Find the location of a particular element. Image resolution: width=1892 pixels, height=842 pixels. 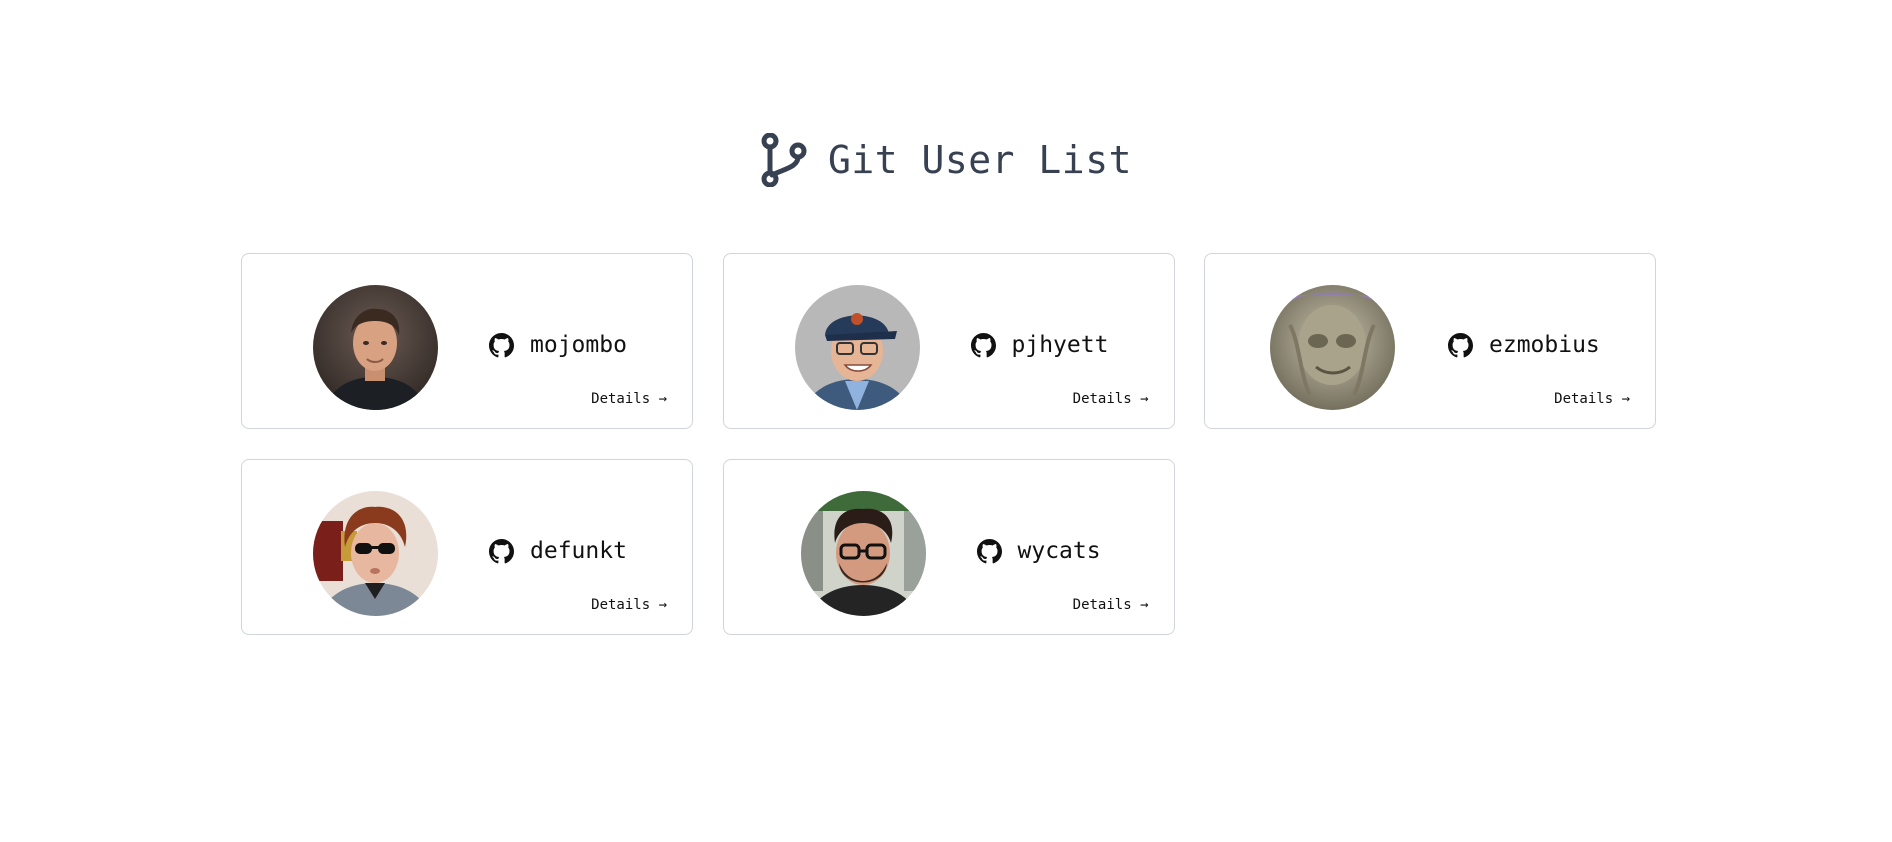

username: defunkt is located at coordinates (578, 551).